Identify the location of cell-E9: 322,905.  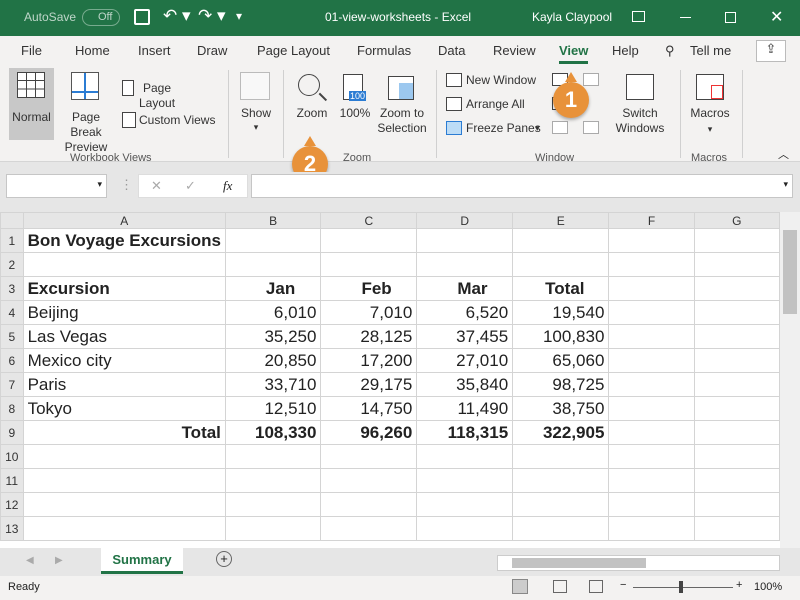
(561, 432).